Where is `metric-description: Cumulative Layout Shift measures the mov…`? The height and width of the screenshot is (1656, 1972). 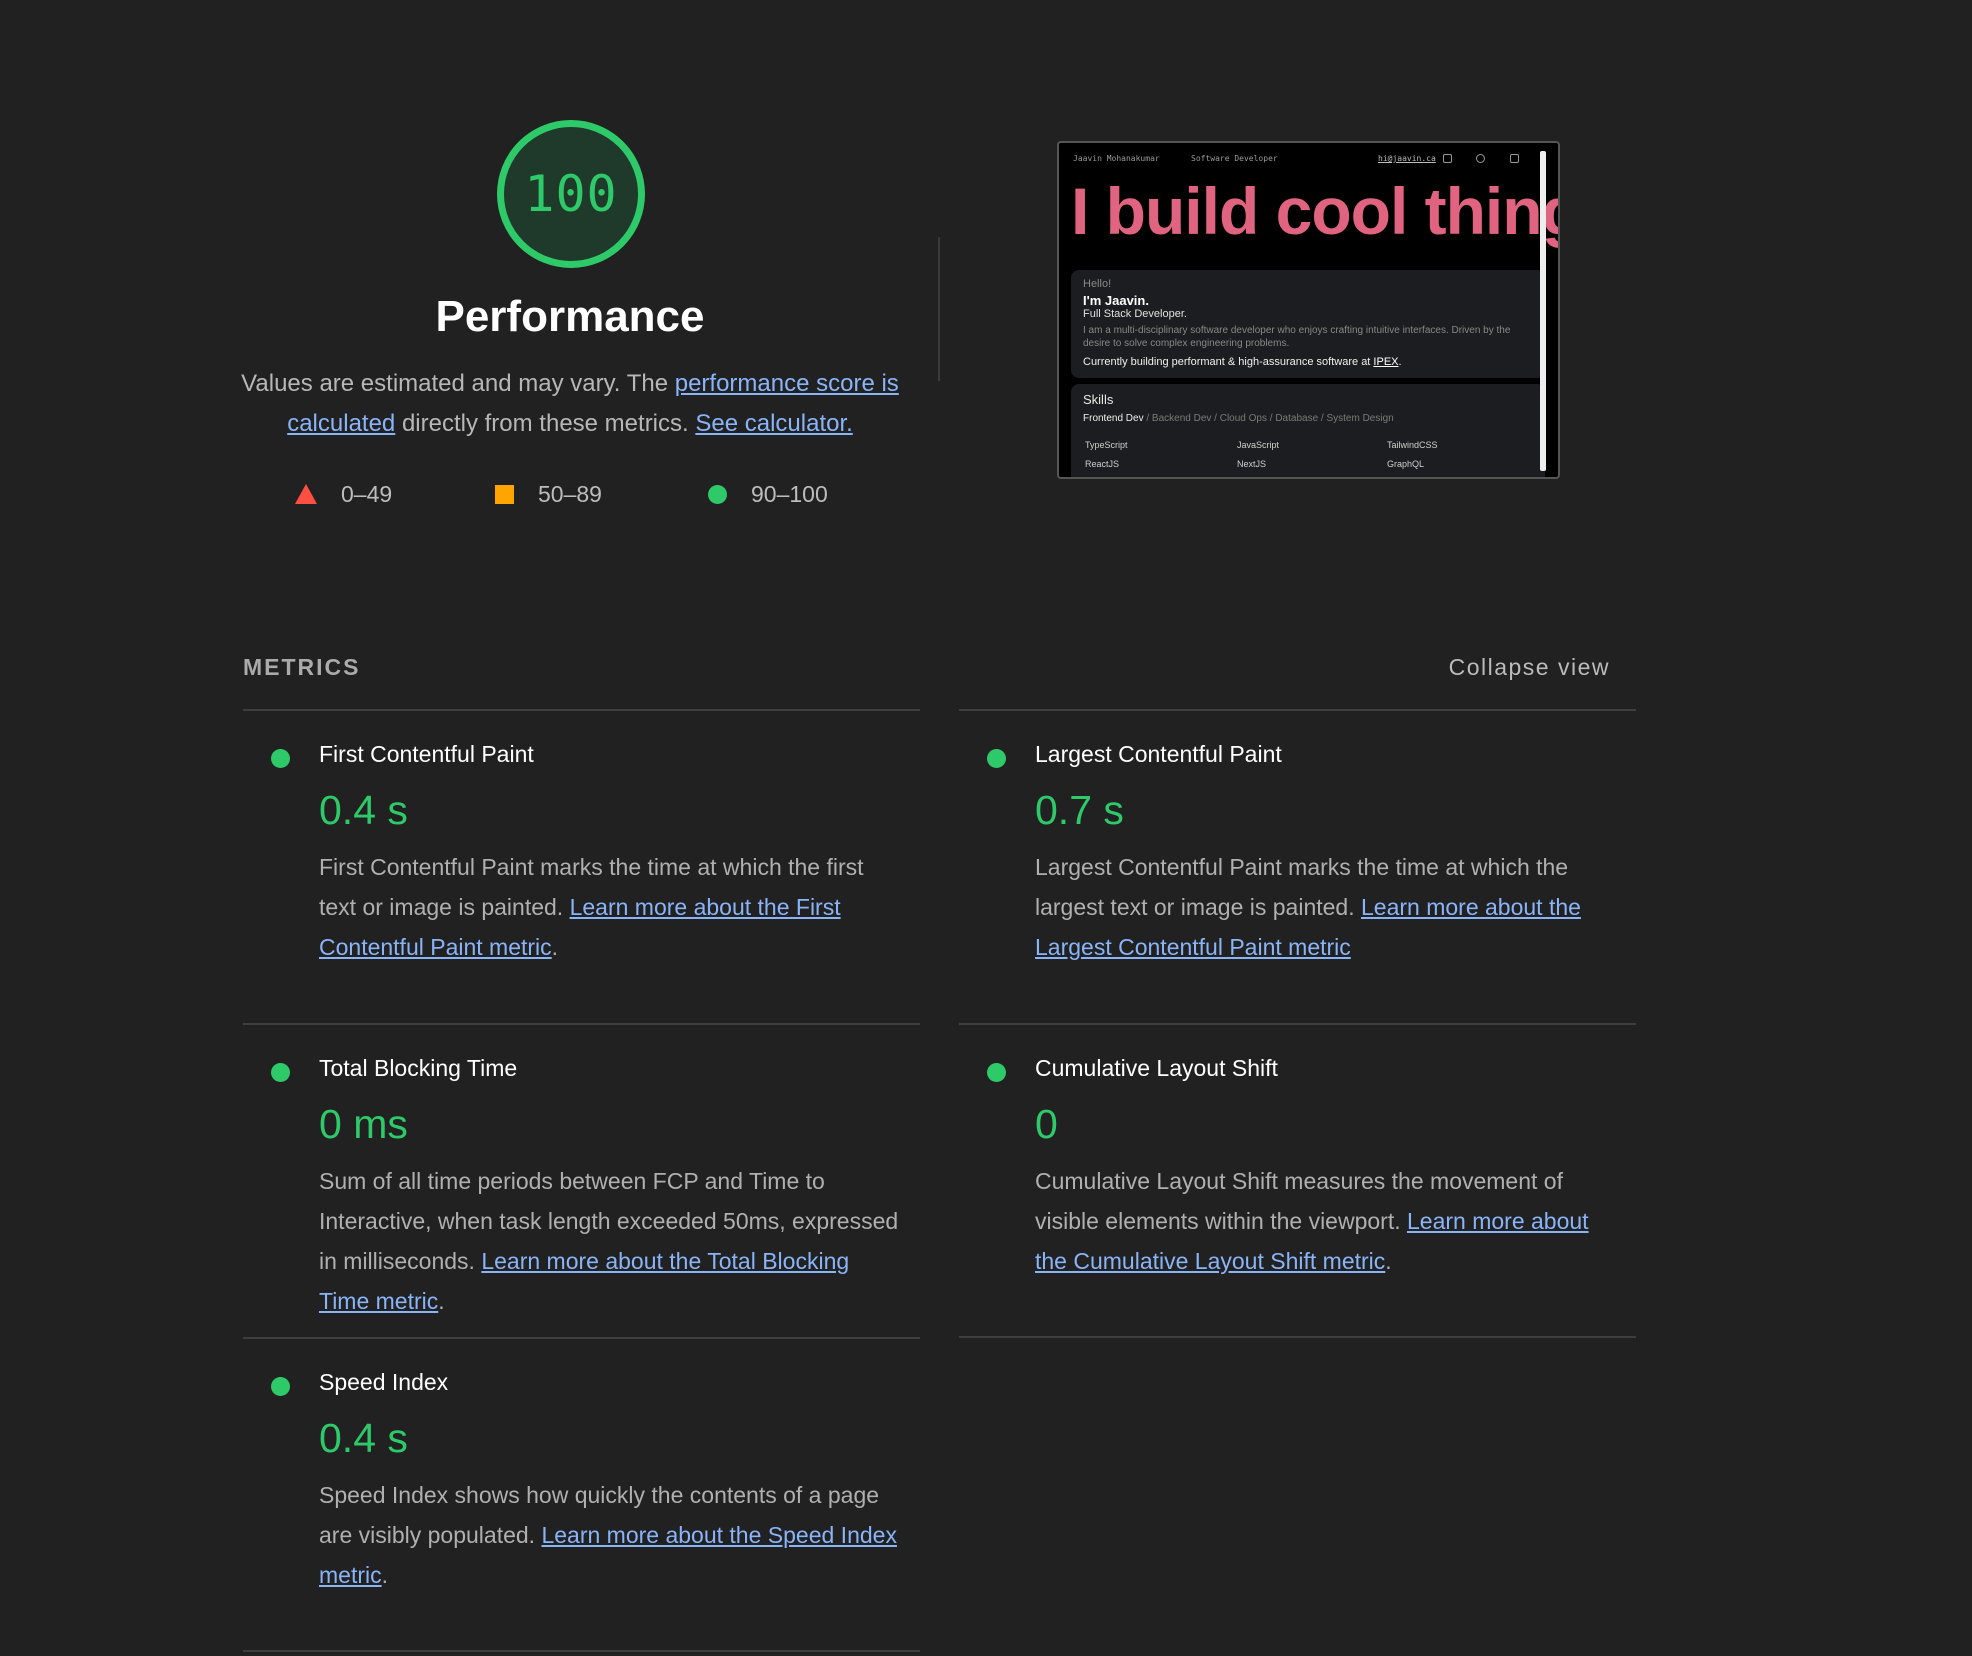 metric-description: Cumulative Layout Shift measures the mov… is located at coordinates (1325, 1221).